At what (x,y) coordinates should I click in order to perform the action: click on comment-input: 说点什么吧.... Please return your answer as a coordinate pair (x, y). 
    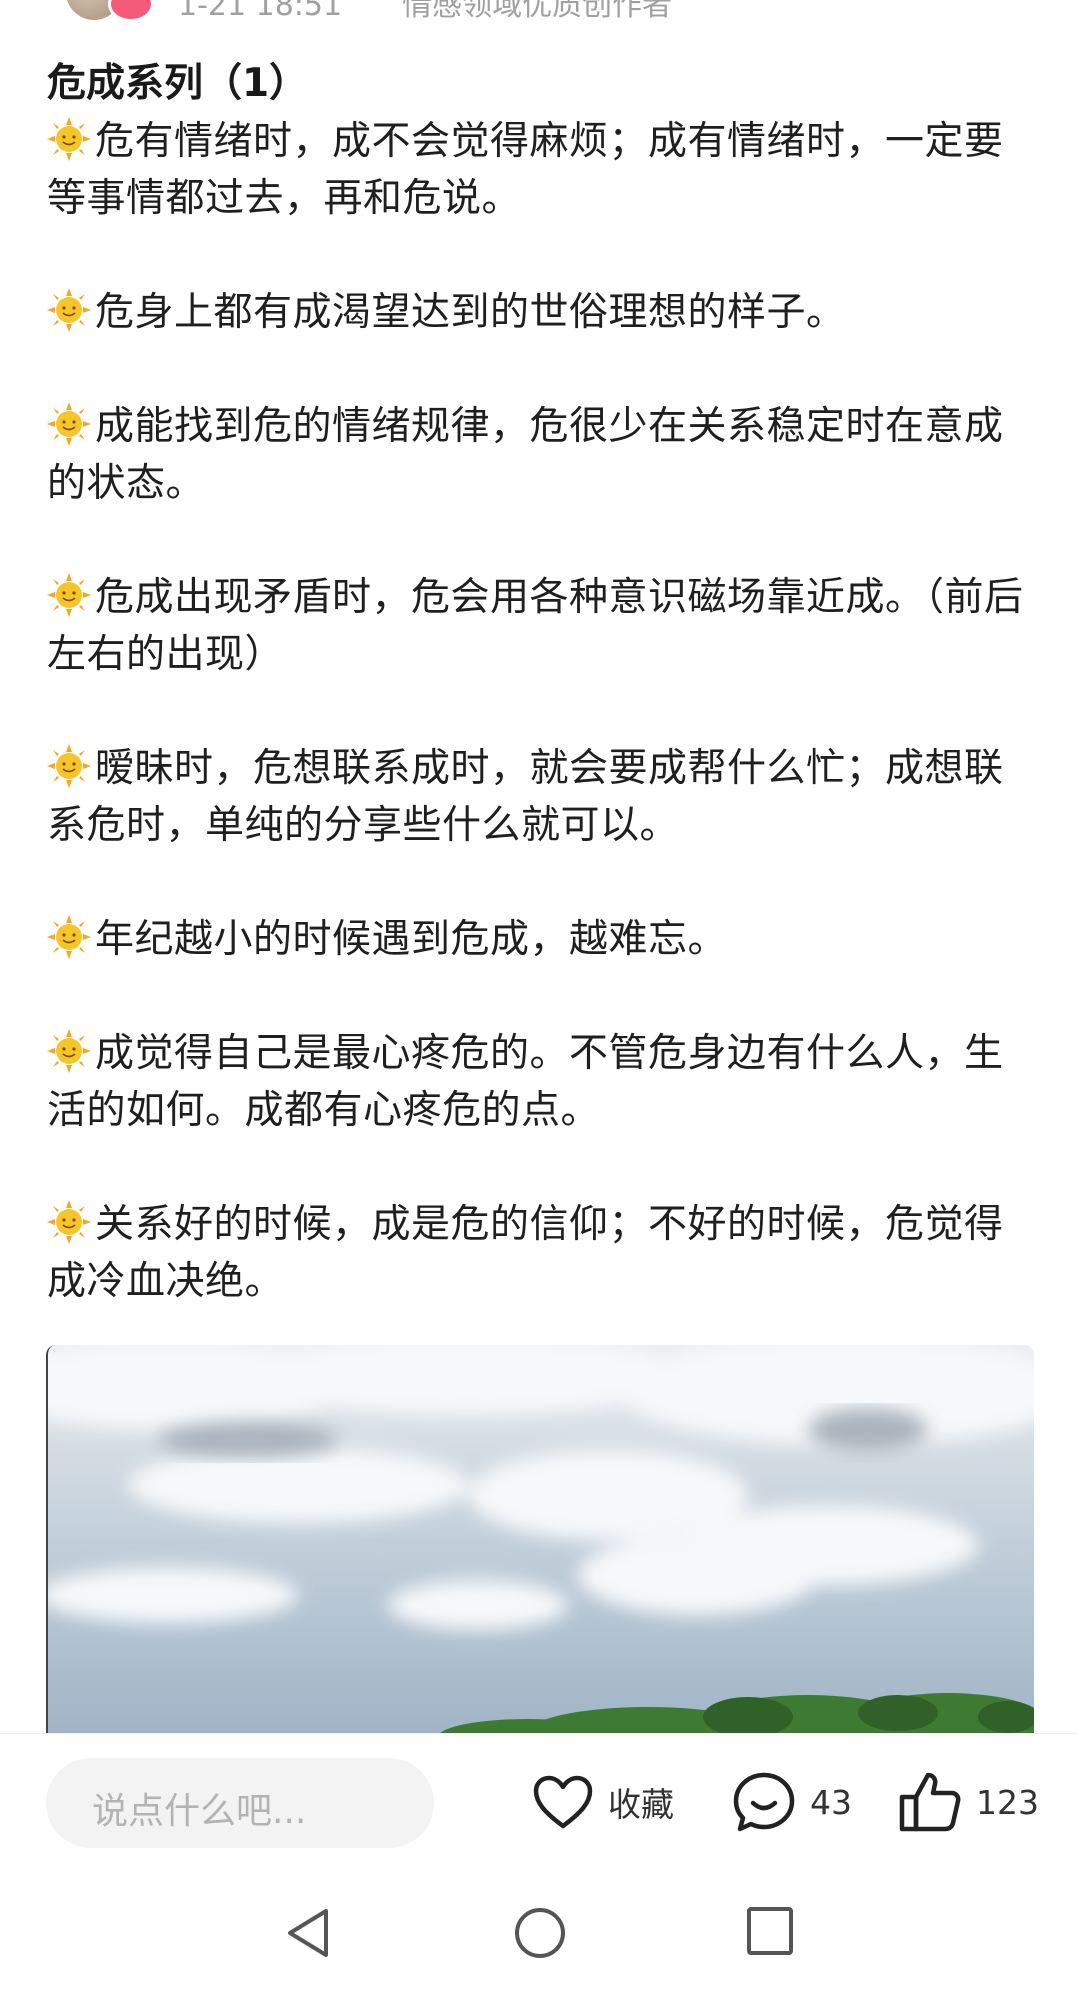
    Looking at the image, I should click on (240, 1803).